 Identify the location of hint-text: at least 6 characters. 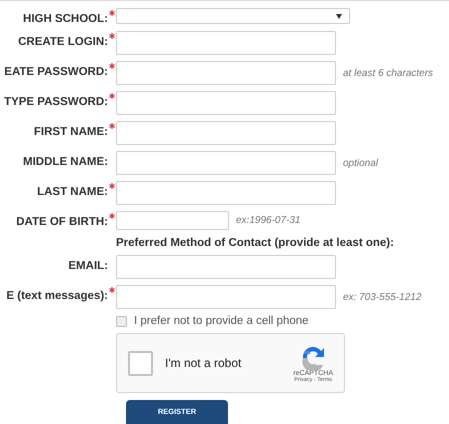
(388, 73).